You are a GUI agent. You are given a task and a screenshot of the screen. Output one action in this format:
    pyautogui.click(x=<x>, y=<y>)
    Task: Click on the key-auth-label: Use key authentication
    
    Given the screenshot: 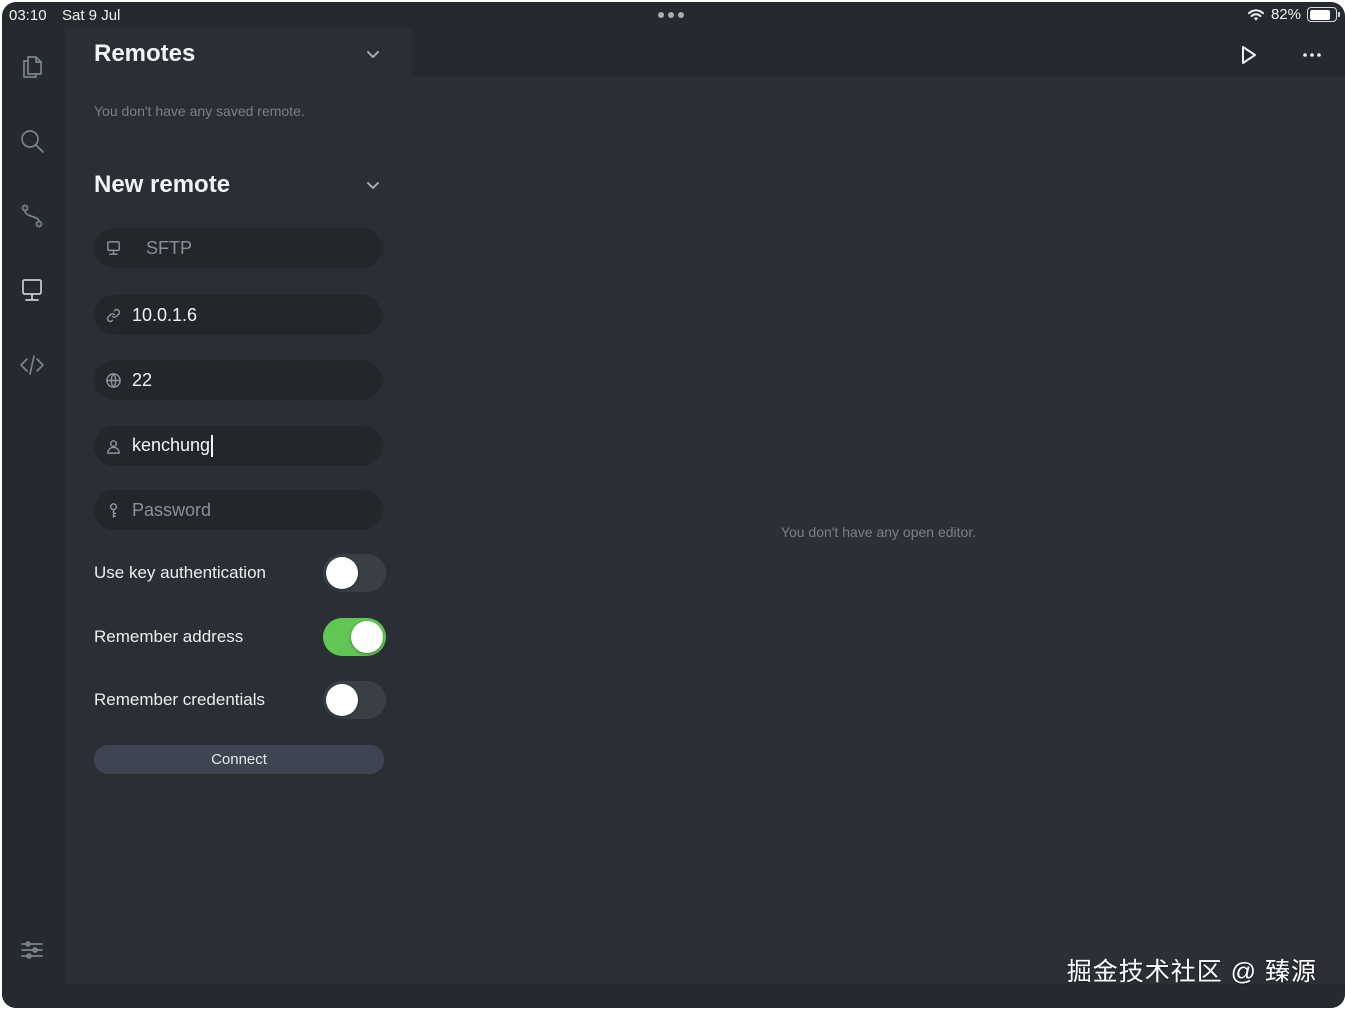 What is the action you would take?
    pyautogui.click(x=180, y=572)
    